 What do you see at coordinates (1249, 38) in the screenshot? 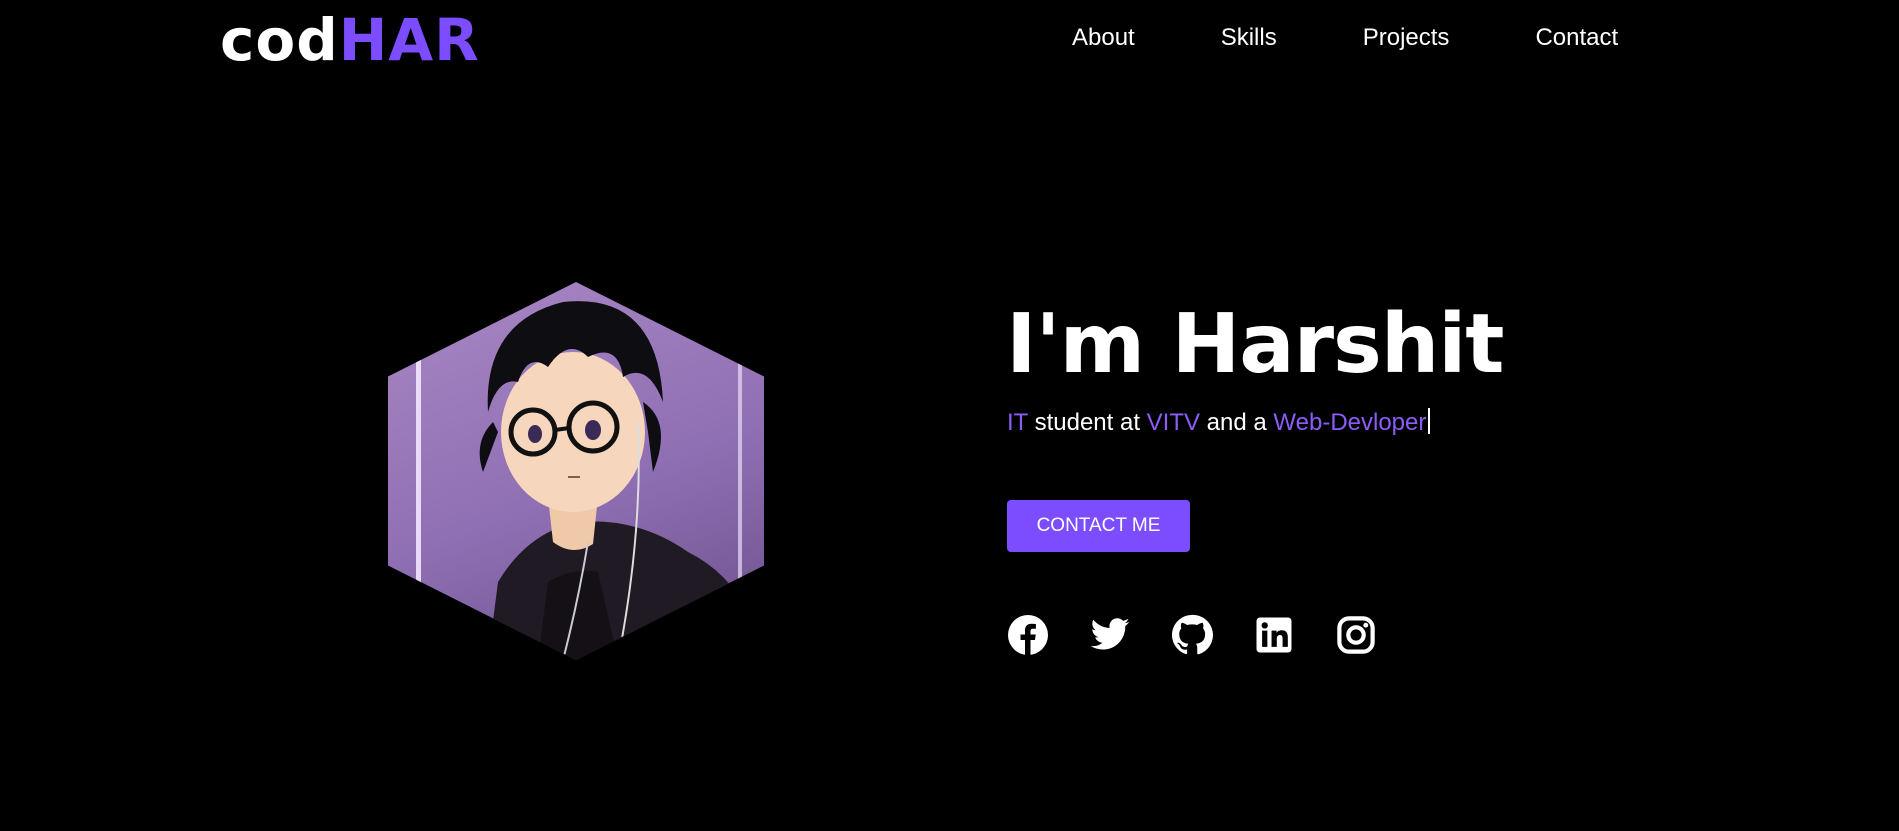
I see `nav-skills: Skills` at bounding box center [1249, 38].